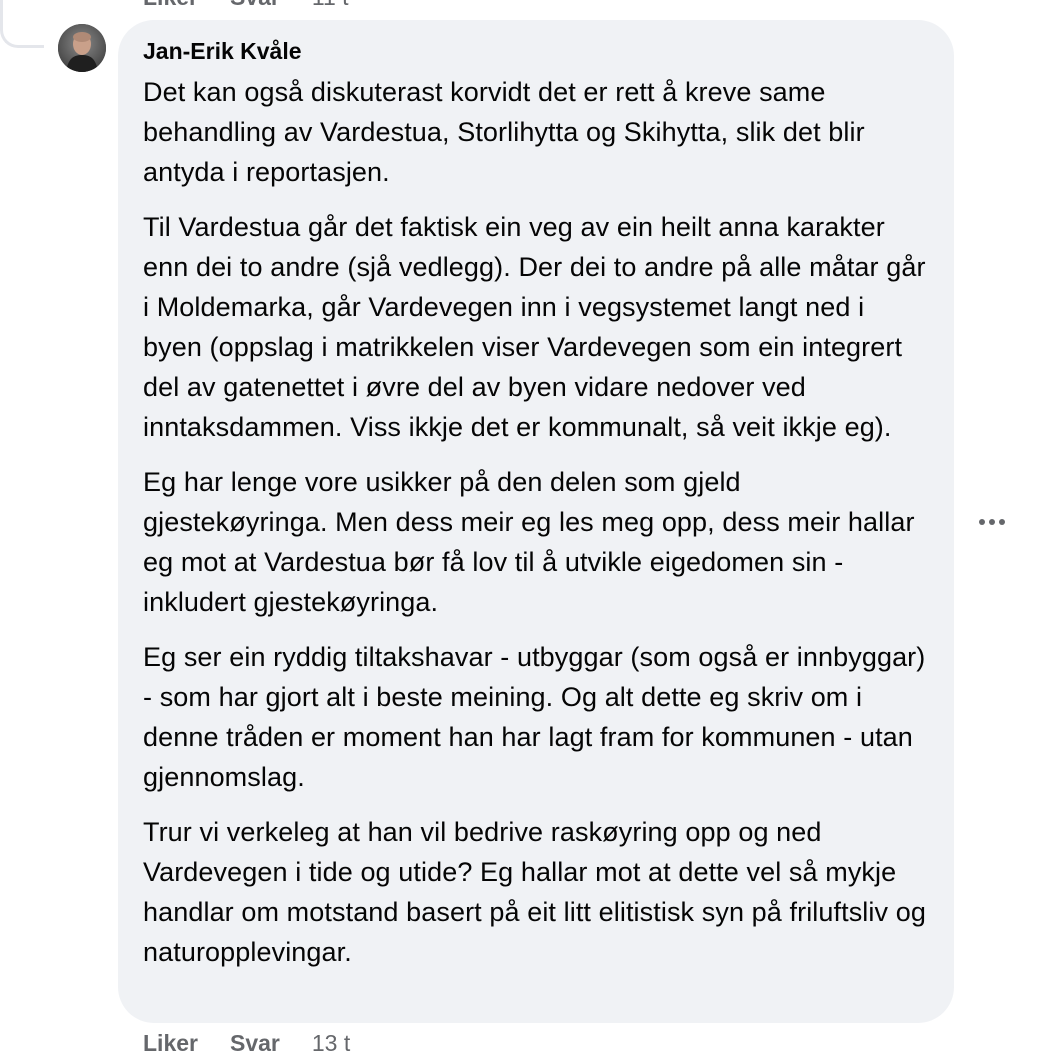 The height and width of the screenshot is (1064, 1040). I want to click on thread-connector-line, so click(22, 24).